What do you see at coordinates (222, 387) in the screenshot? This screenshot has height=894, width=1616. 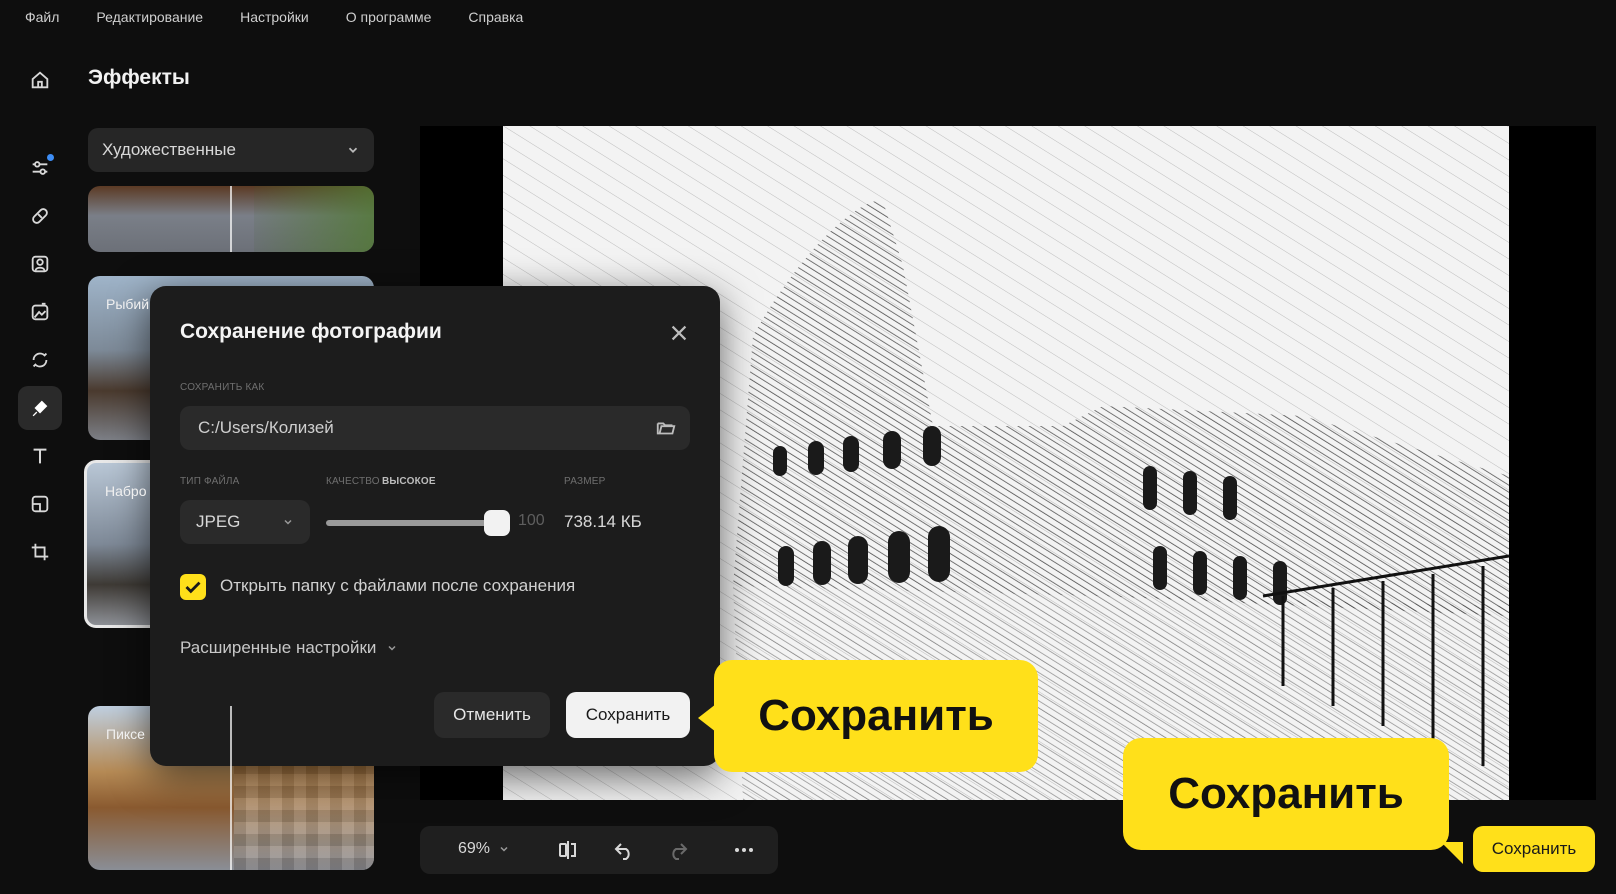 I see `save-as-label: СОХРАНИТЬ КАК` at bounding box center [222, 387].